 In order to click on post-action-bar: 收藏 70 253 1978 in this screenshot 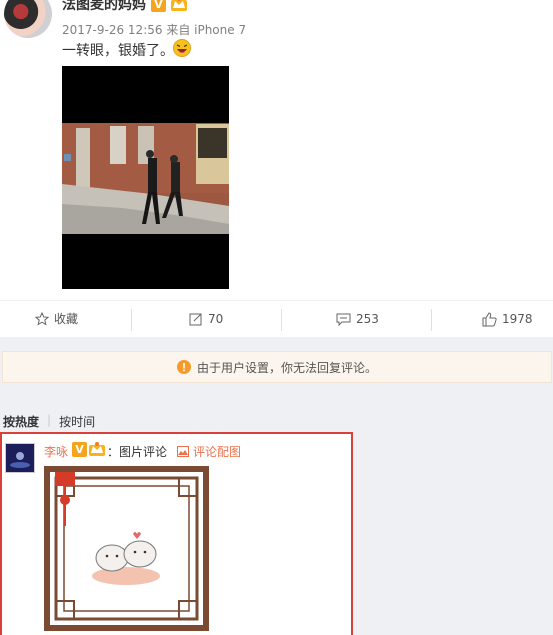, I will do `click(276, 318)`.